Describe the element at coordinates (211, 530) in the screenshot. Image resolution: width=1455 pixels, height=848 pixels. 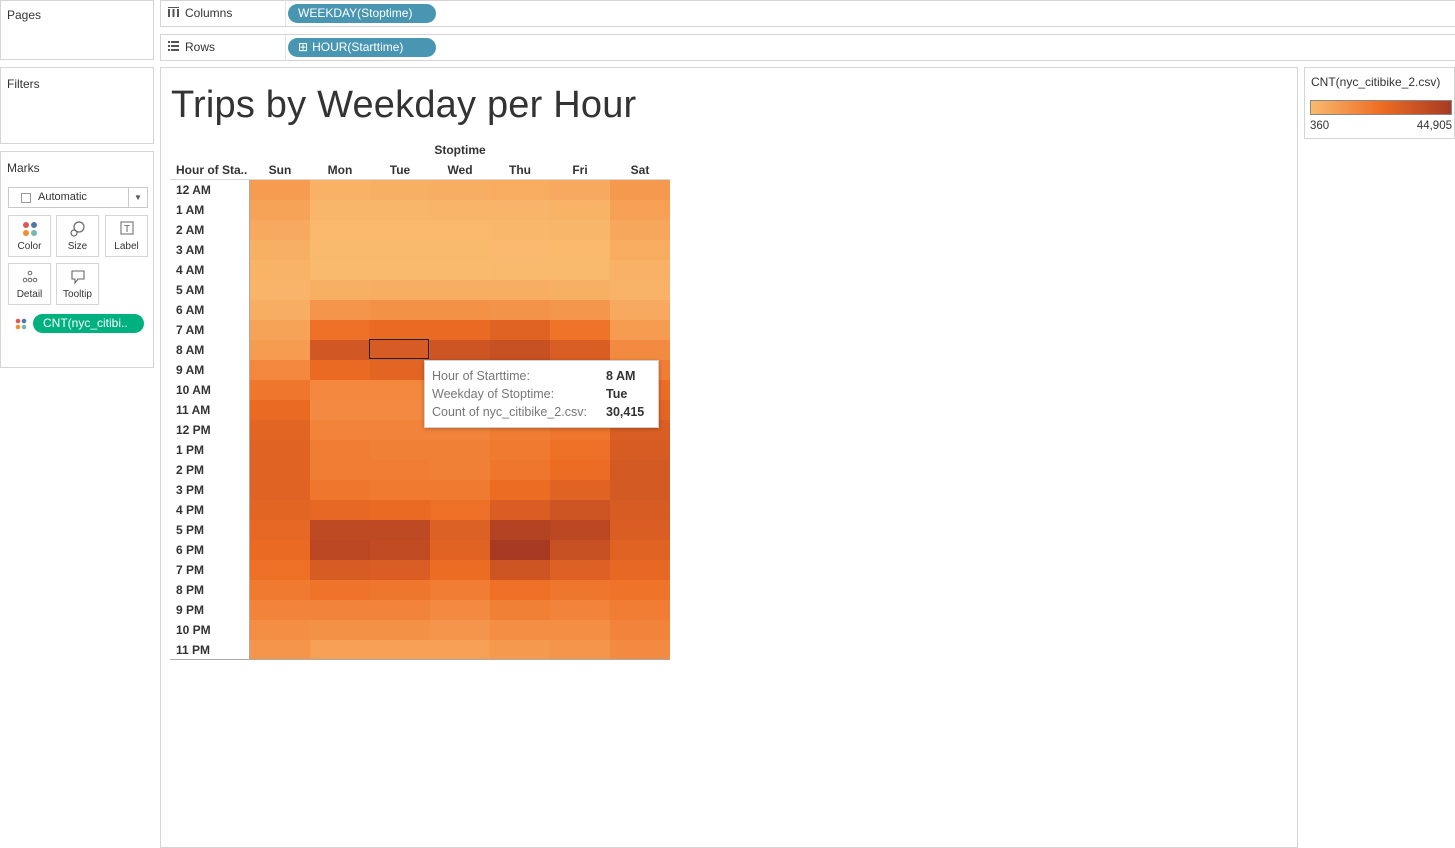
I see `row-label: 5 PM` at that location.